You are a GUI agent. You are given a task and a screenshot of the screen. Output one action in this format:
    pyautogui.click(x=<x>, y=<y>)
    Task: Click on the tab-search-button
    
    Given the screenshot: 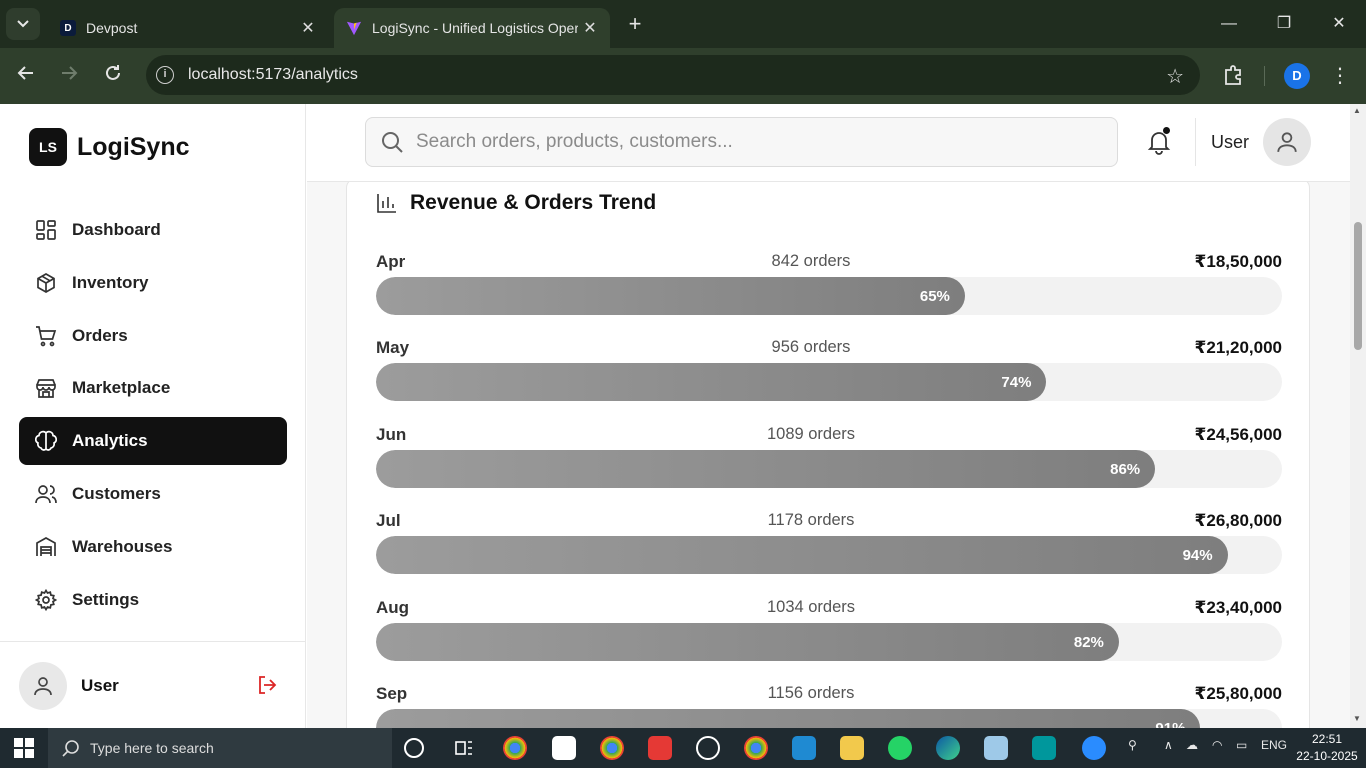 What is the action you would take?
    pyautogui.click(x=23, y=24)
    